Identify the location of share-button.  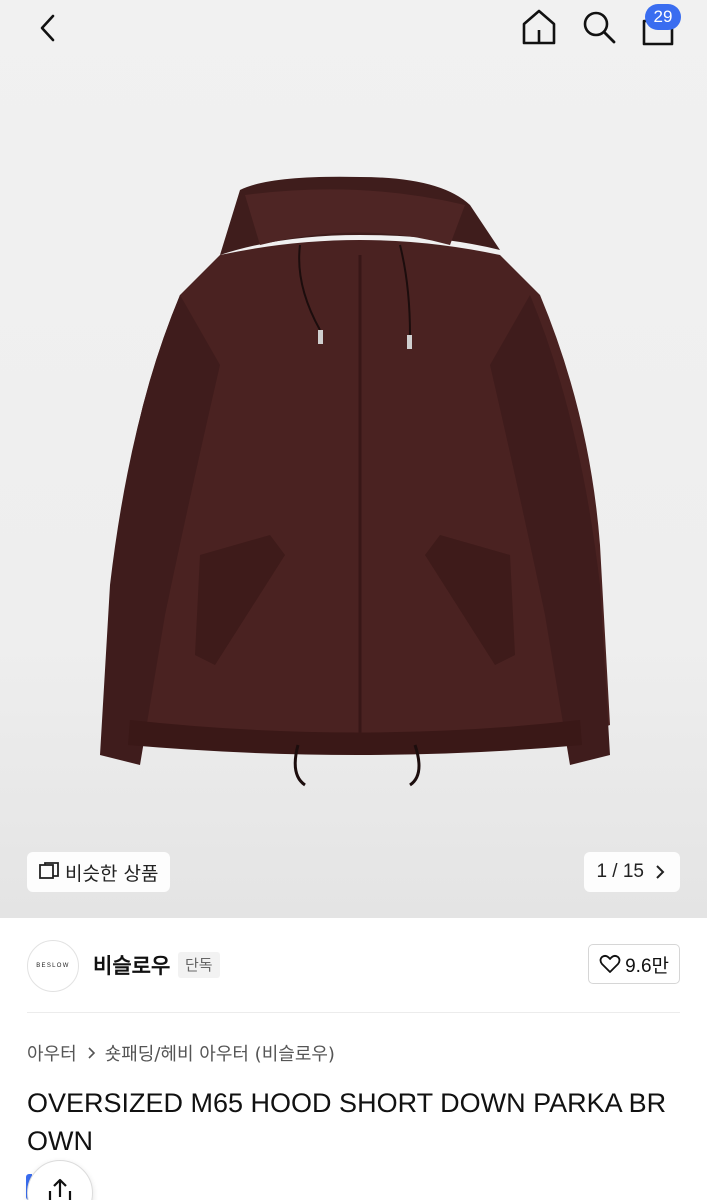
(60, 1180).